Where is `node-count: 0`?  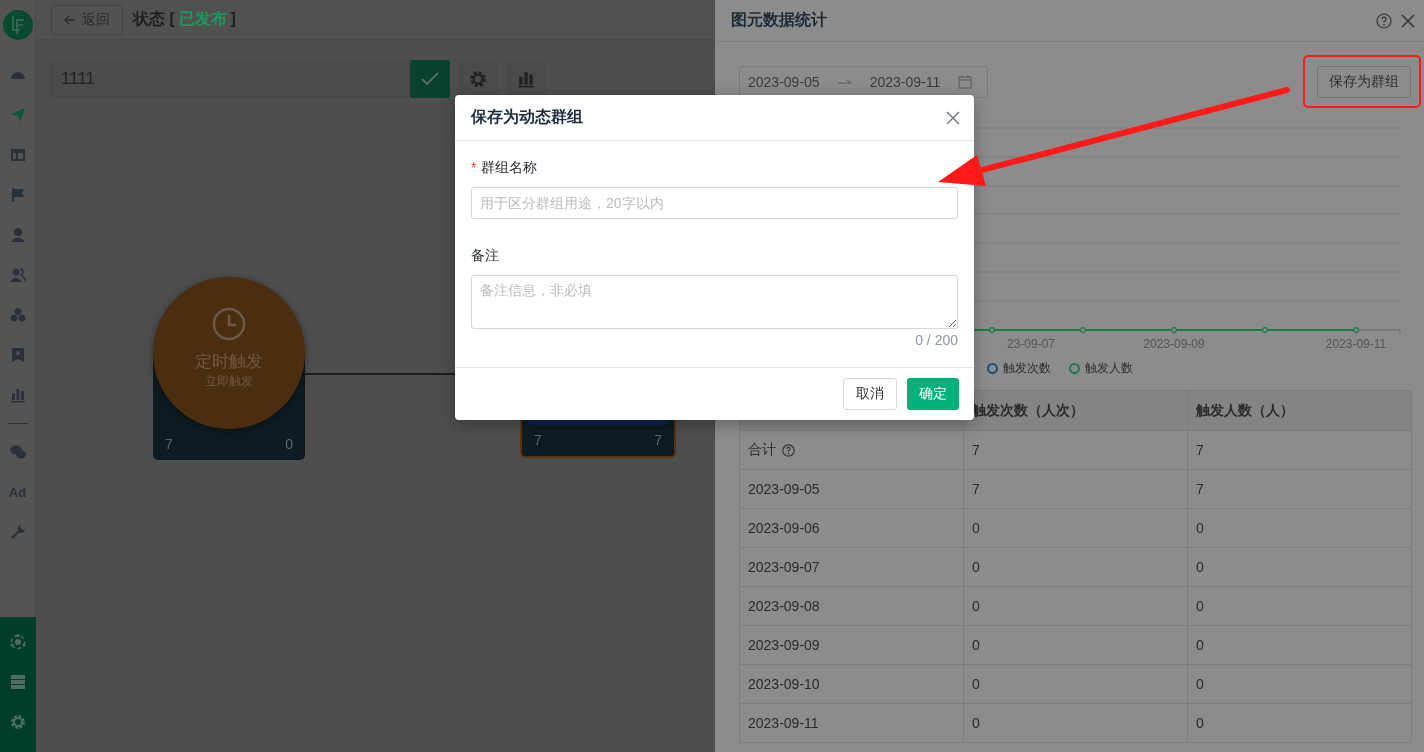 node-count: 0 is located at coordinates (289, 444).